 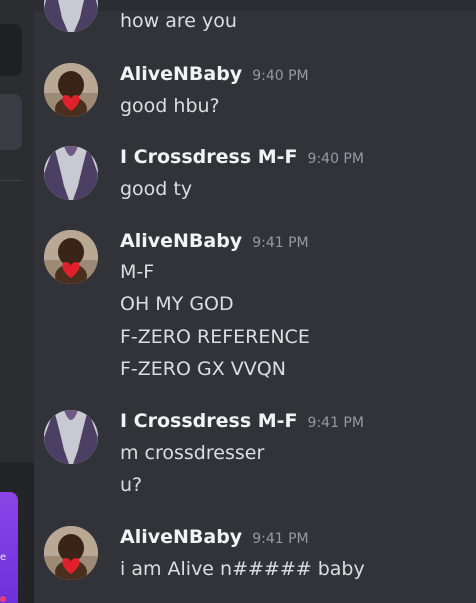 I want to click on message-header: I Crossdress M-F 9:41 PM, so click(x=242, y=421).